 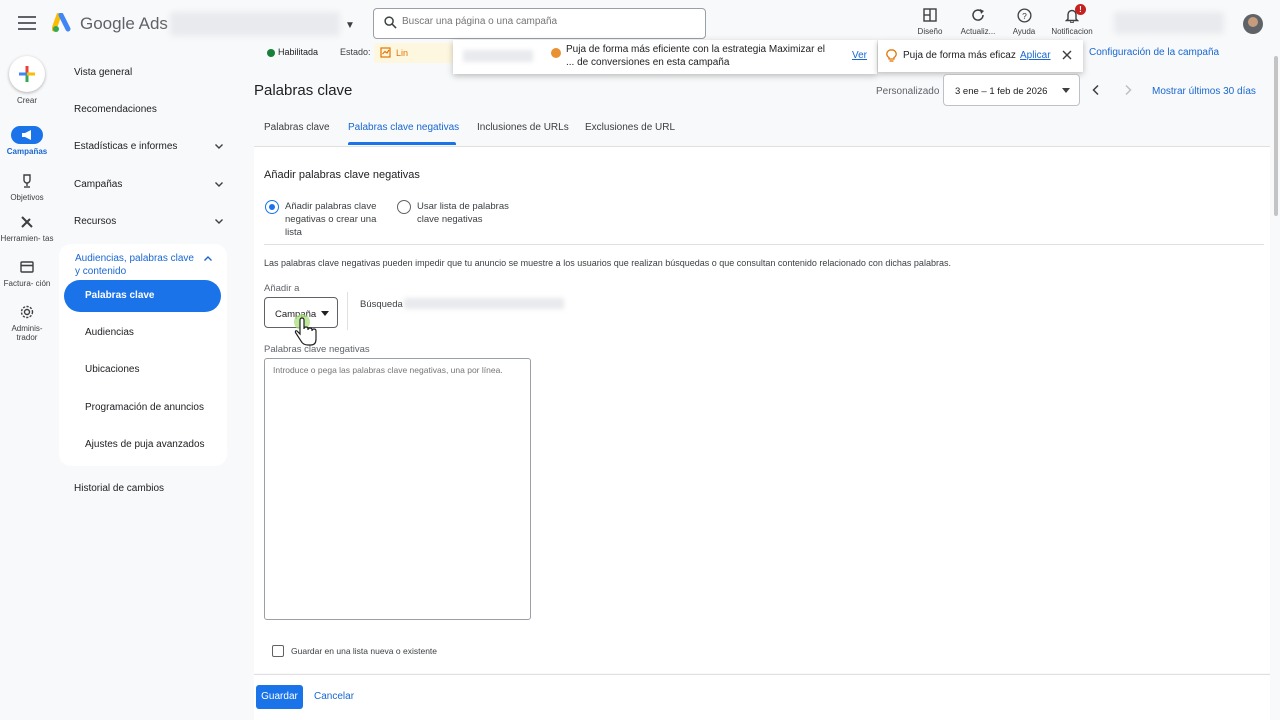 What do you see at coordinates (397, 489) in the screenshot?
I see `negative-keywords-input` at bounding box center [397, 489].